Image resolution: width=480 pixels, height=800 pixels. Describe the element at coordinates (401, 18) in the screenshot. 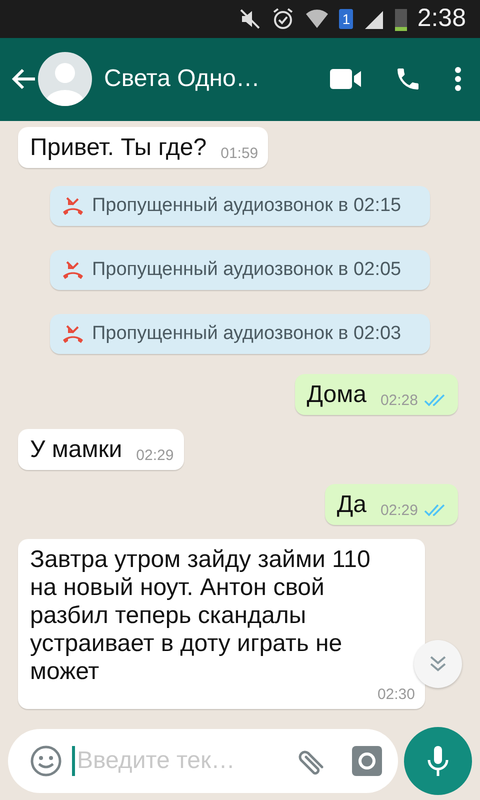

I see `battery-icon` at that location.